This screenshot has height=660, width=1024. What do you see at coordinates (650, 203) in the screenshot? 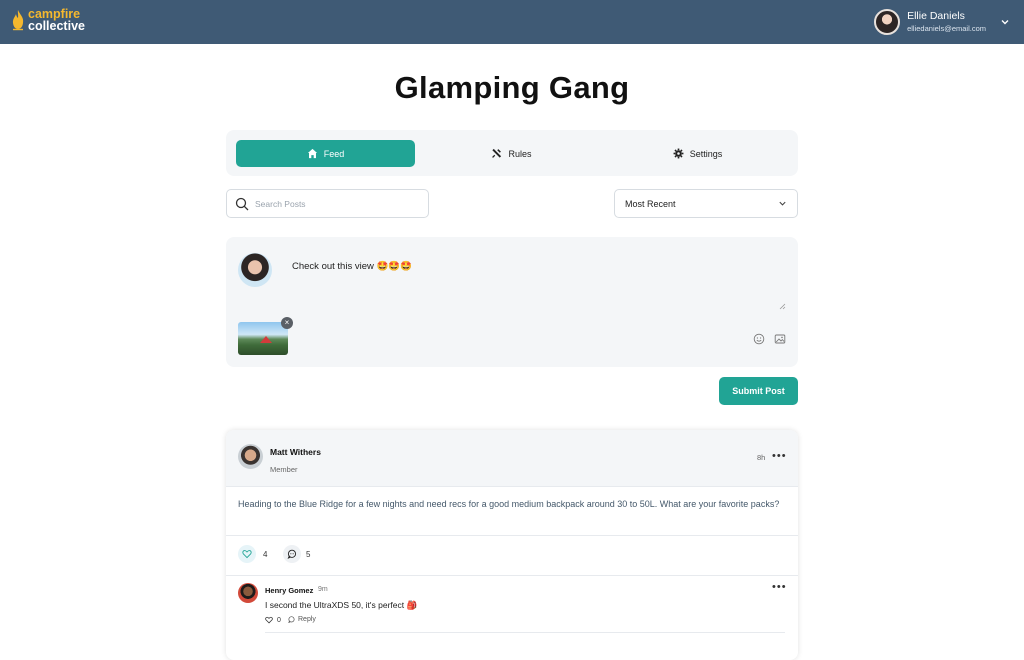
I see `sort-selected-value: Most Recent` at bounding box center [650, 203].